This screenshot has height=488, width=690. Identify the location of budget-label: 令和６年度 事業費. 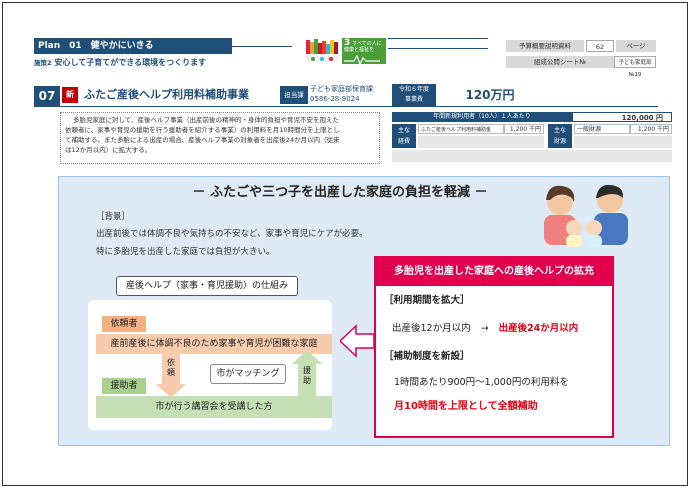
(414, 95).